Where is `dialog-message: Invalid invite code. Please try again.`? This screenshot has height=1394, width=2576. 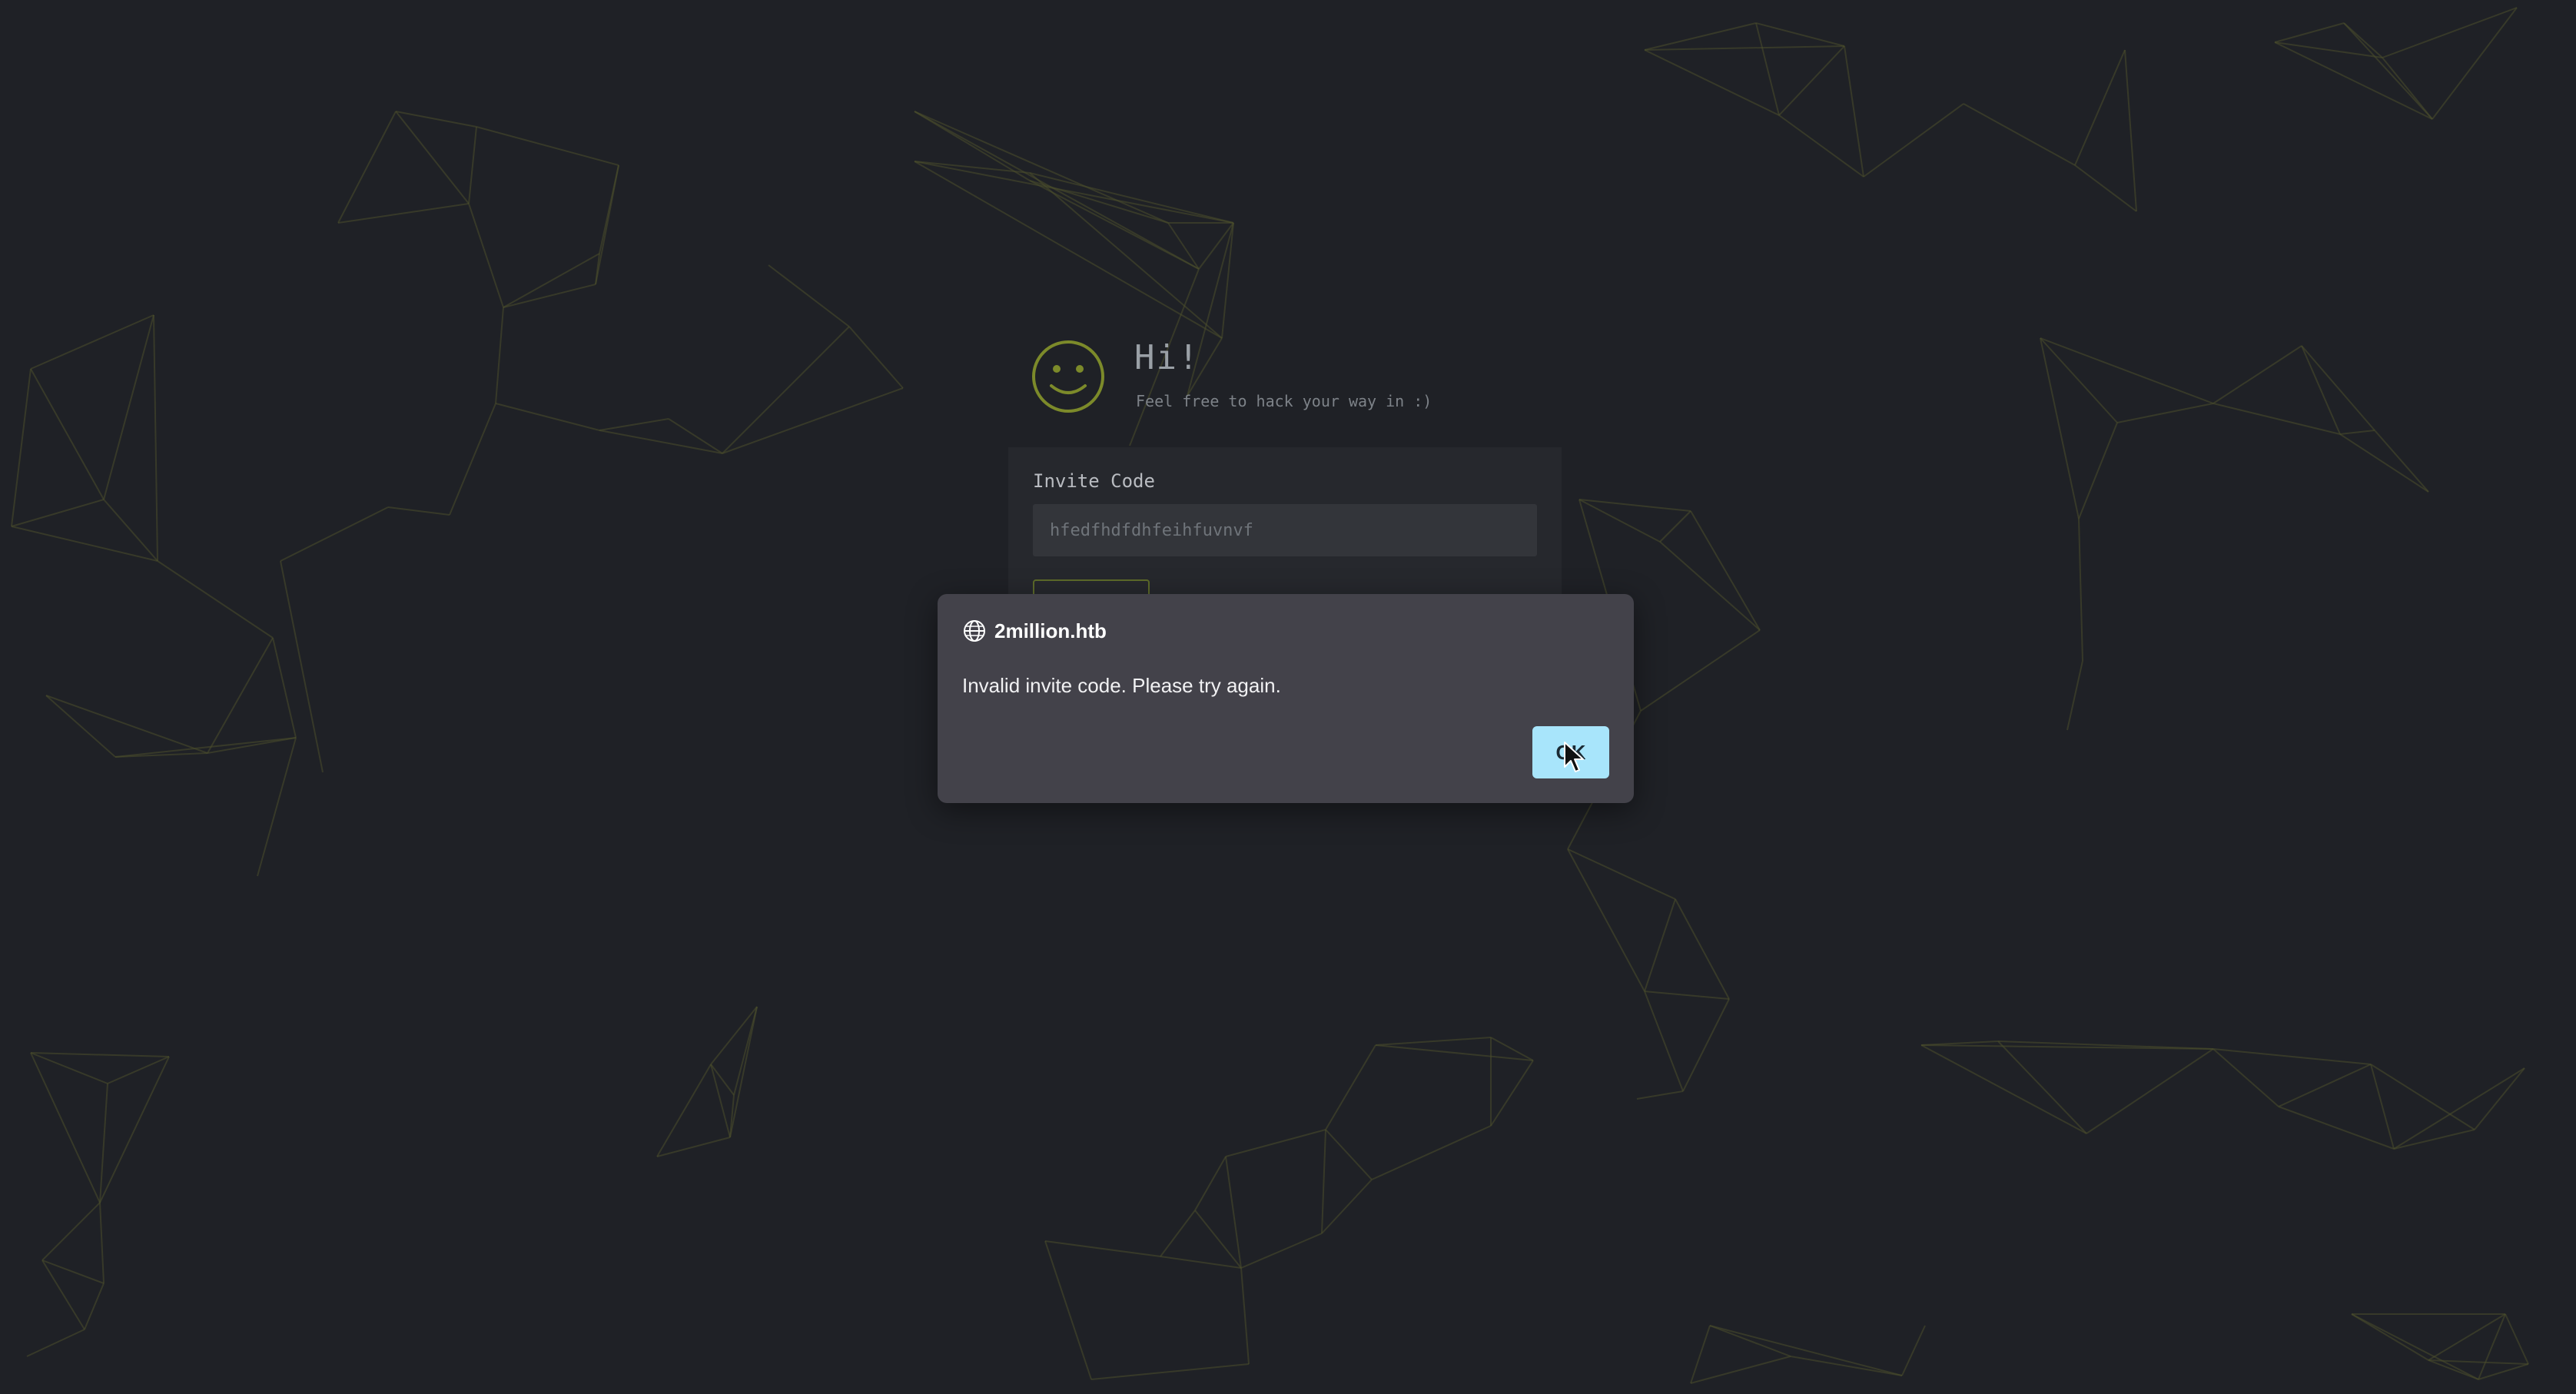 dialog-message: Invalid invite code. Please try again. is located at coordinates (1121, 685).